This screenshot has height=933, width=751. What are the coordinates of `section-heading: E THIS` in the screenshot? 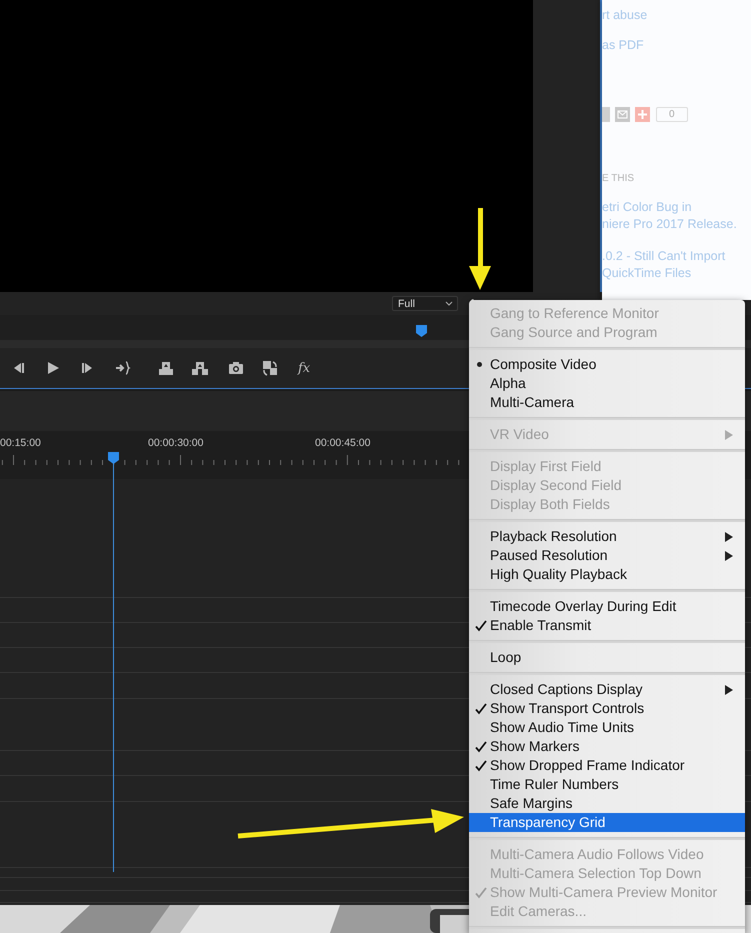 It's located at (619, 178).